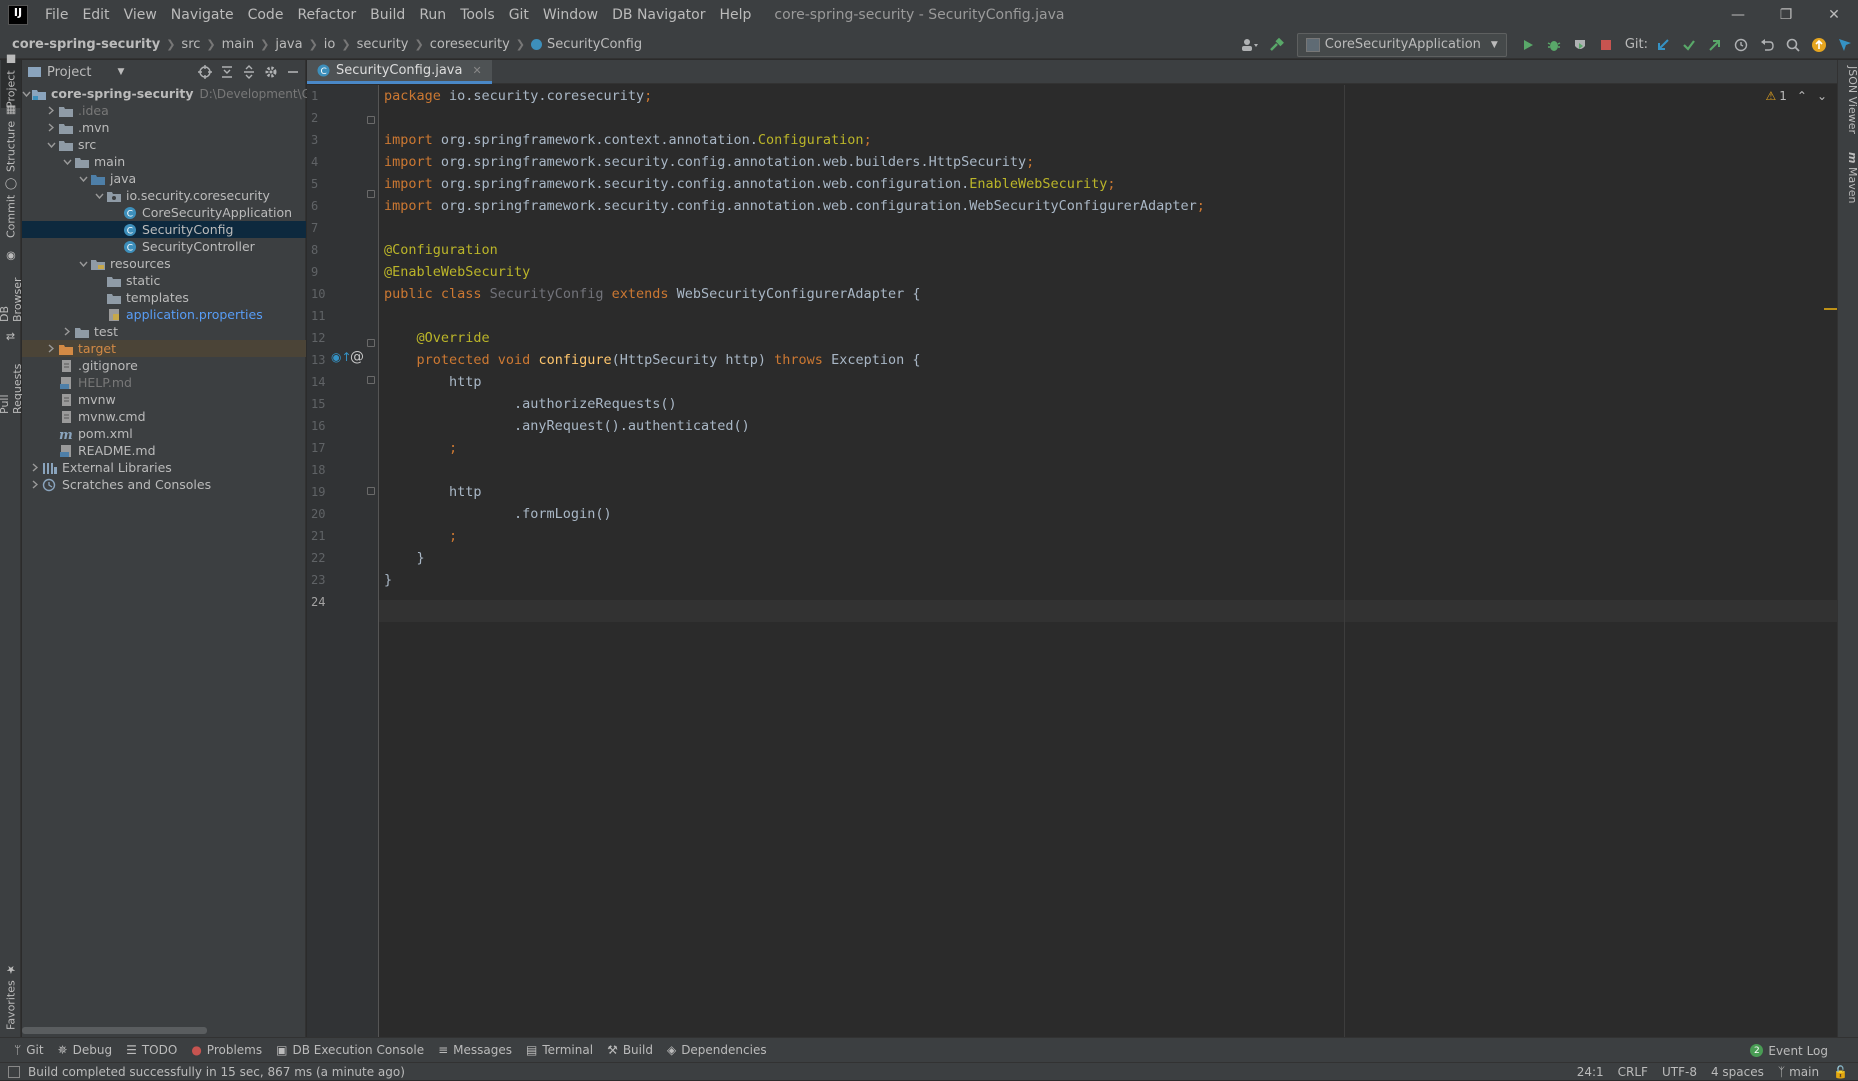 The width and height of the screenshot is (1858, 1081). Describe the element at coordinates (630, 1050) in the screenshot. I see `tool-tab-build: ⚒ Build` at that location.